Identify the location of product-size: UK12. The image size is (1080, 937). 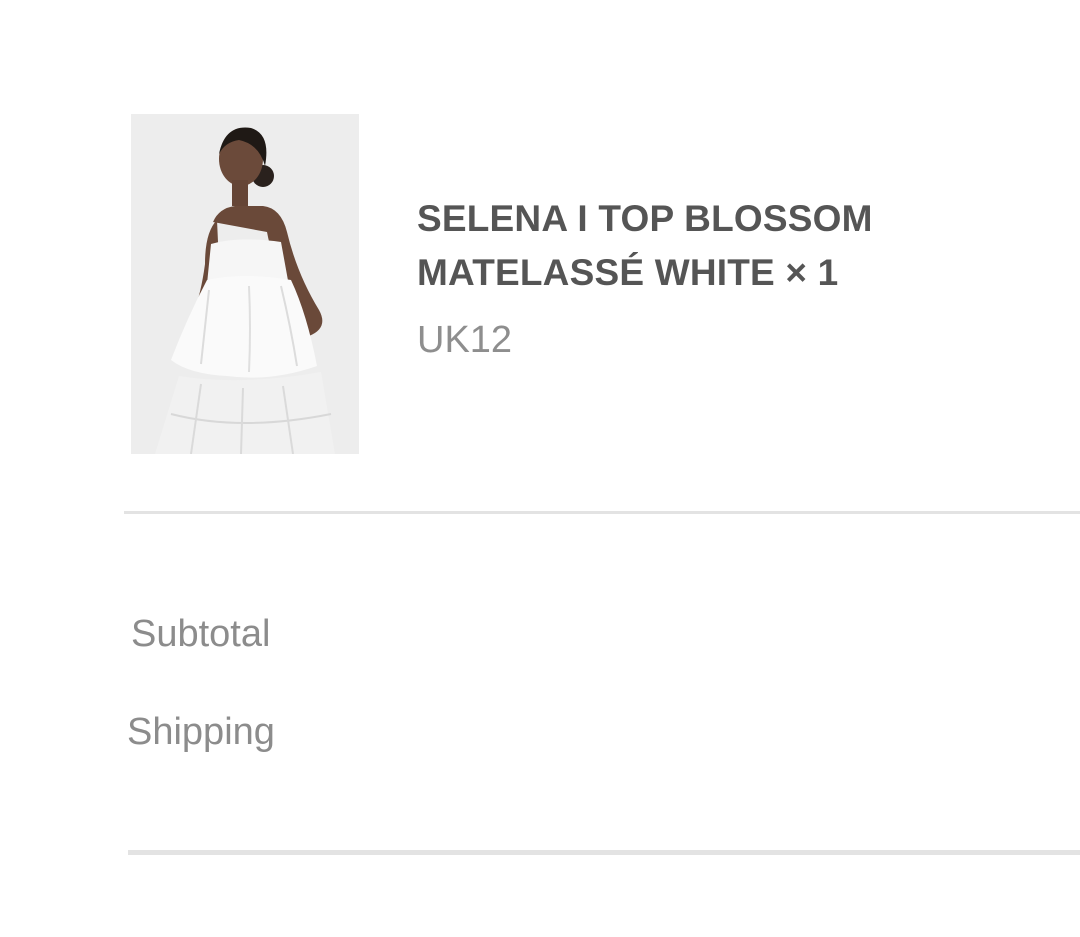
(465, 340).